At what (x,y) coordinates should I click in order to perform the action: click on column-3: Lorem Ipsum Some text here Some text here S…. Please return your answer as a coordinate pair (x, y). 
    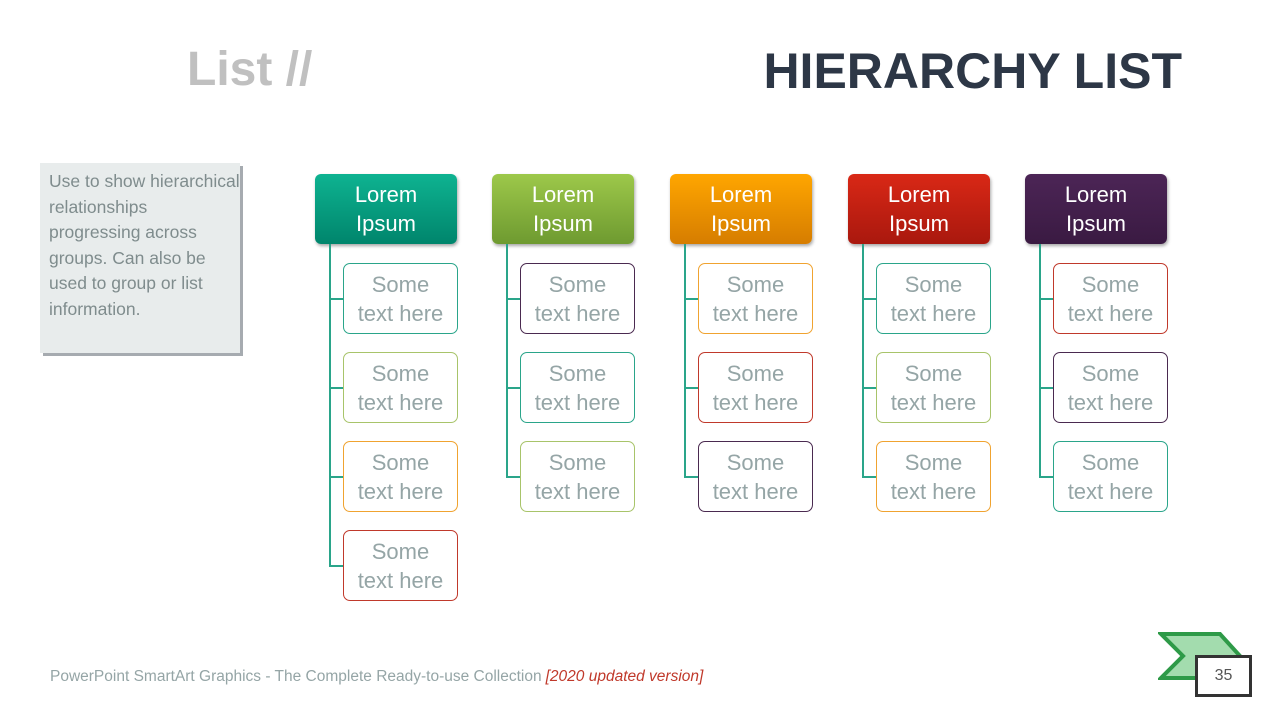
    Looking at the image, I should click on (741, 343).